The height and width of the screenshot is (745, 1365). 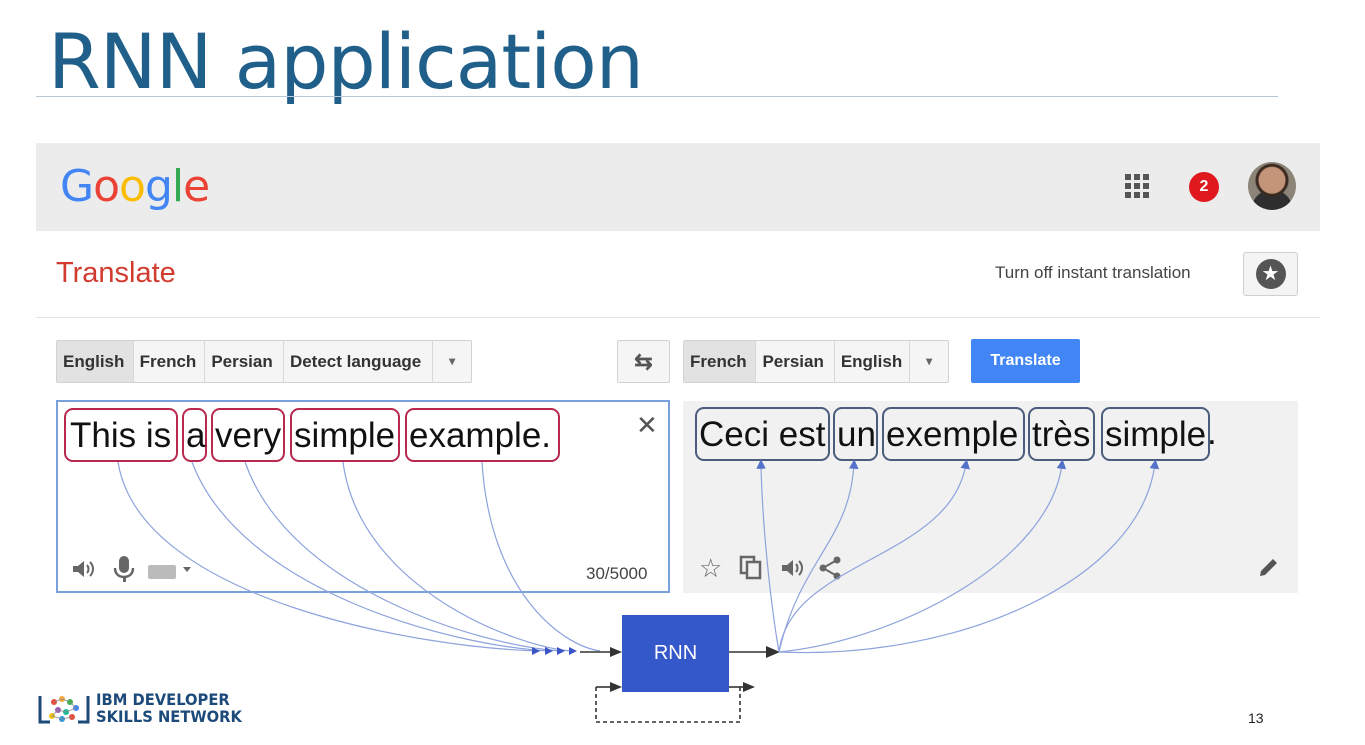 I want to click on source-word: a, so click(x=194, y=435).